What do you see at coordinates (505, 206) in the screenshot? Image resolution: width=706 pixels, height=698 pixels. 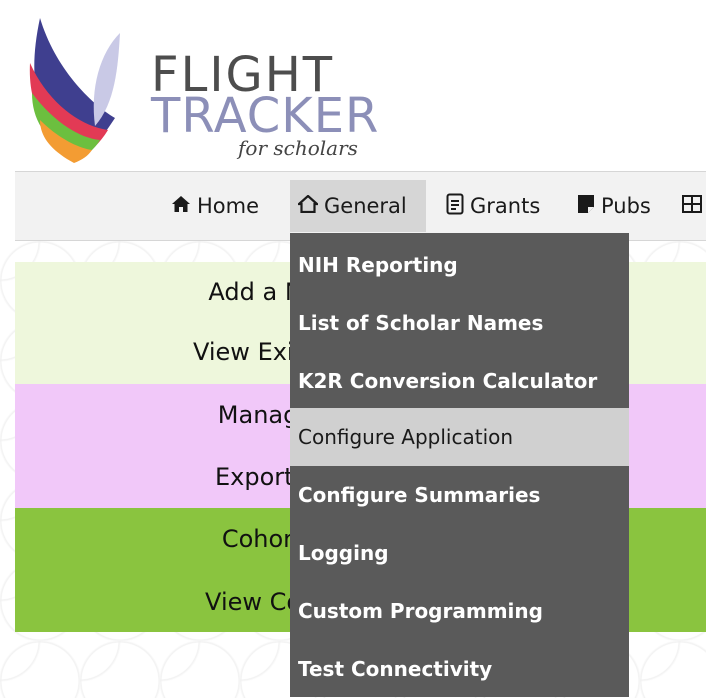 I see `nav-grants-label: Grants` at bounding box center [505, 206].